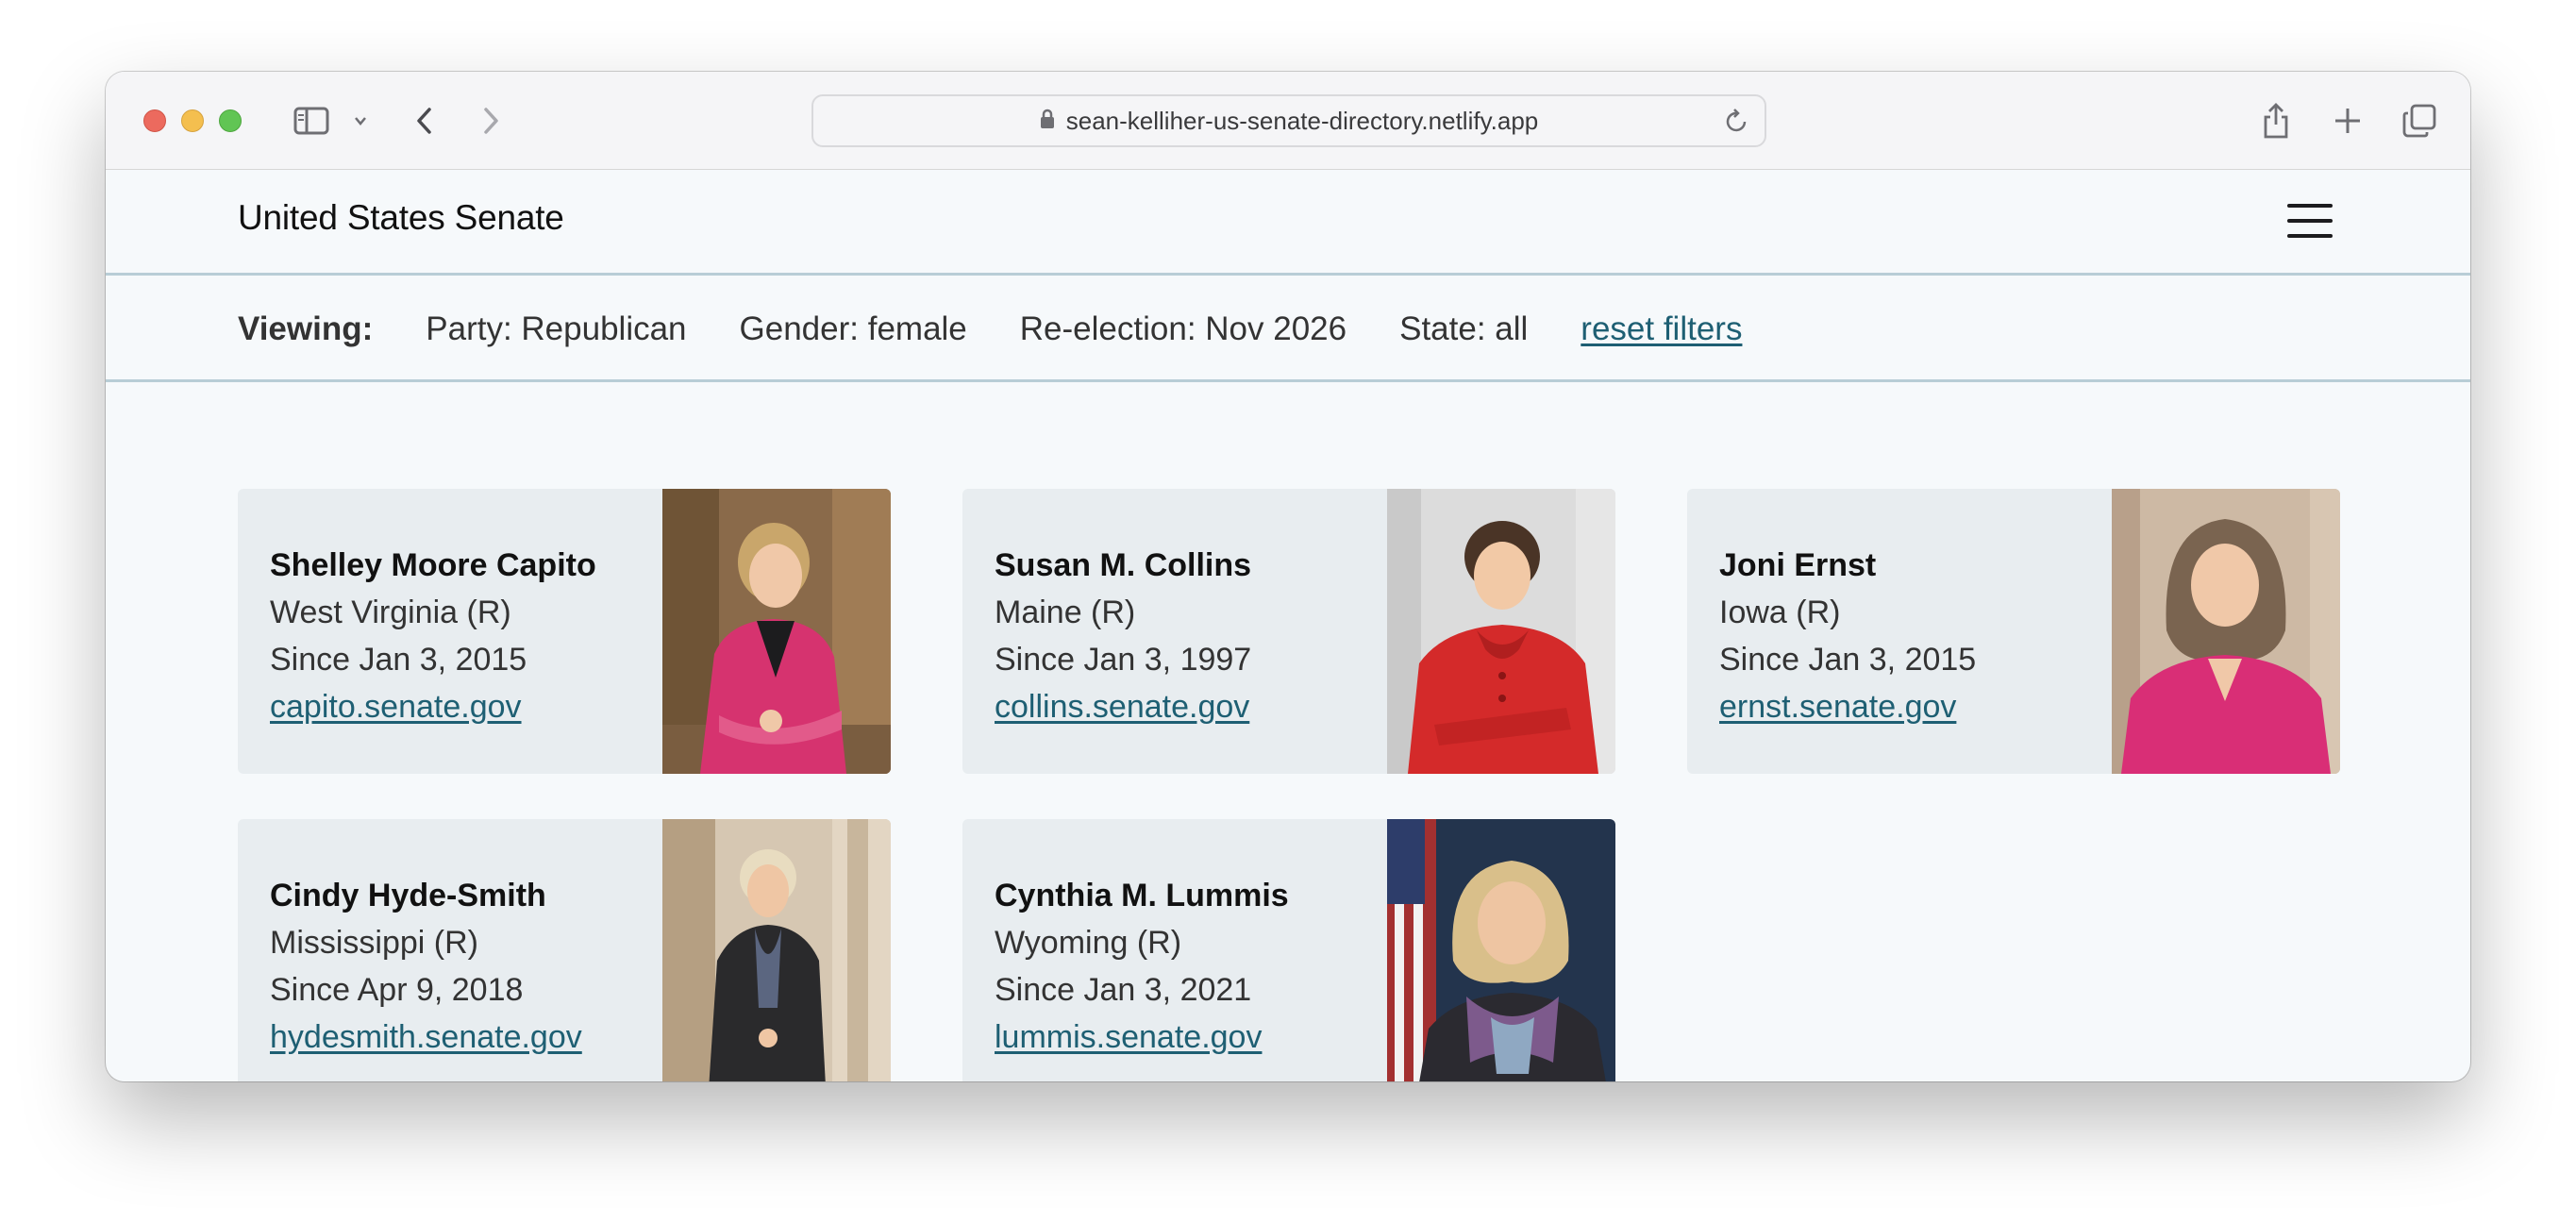 The width and height of the screenshot is (2576, 1223). I want to click on tab-overview-icon, so click(2419, 120).